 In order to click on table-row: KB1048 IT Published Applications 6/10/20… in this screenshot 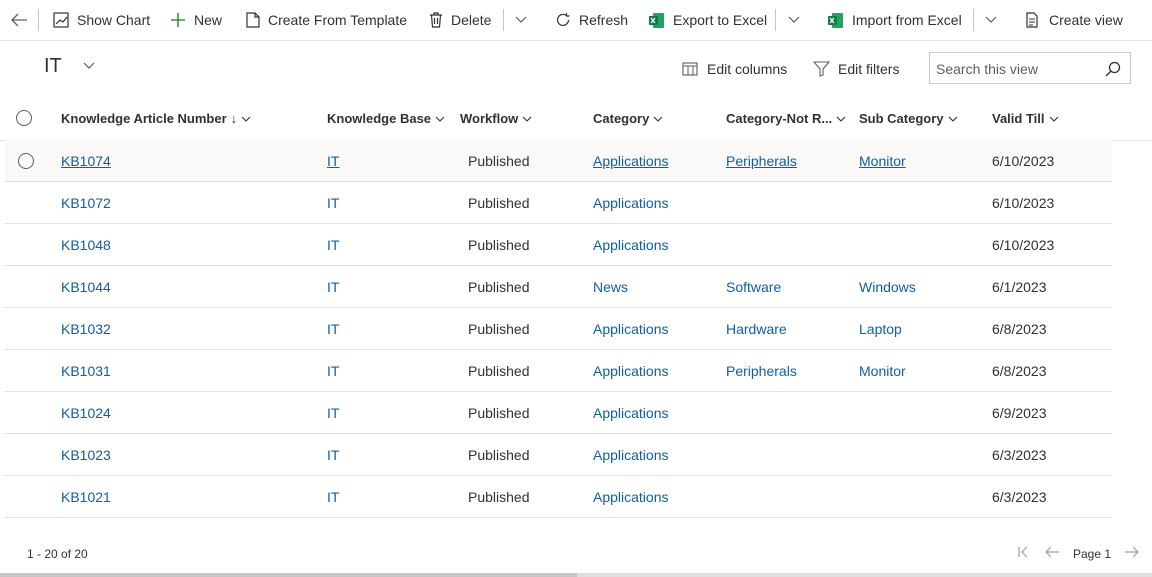, I will do `click(558, 245)`.